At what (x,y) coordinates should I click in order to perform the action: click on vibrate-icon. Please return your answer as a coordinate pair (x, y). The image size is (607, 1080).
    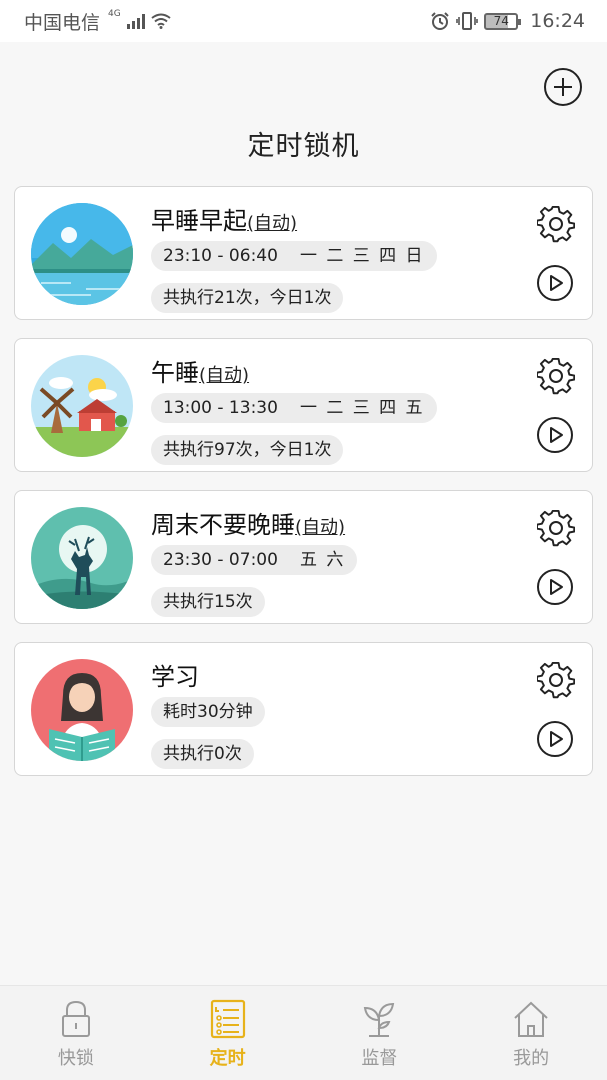
    Looking at the image, I should click on (467, 21).